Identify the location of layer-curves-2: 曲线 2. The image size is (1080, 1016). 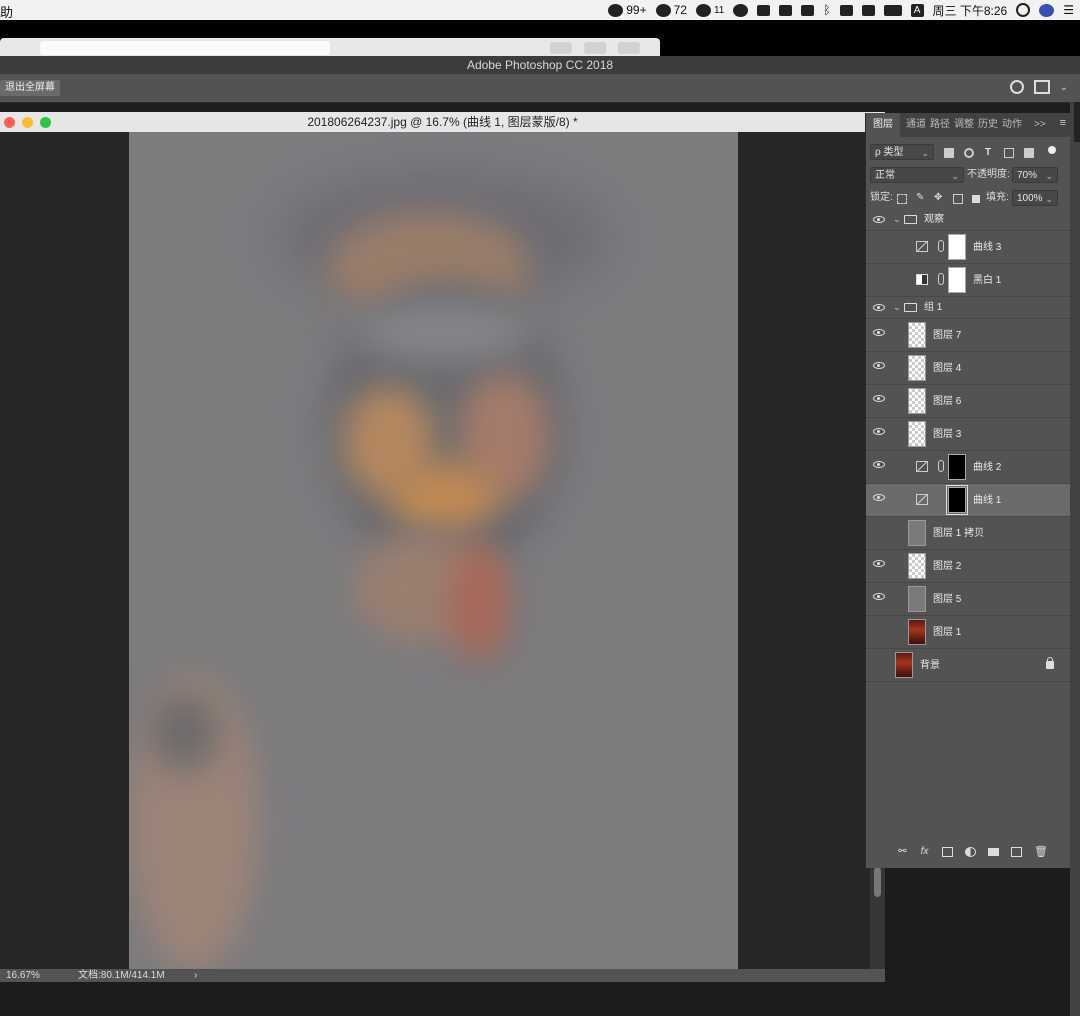
(968, 467).